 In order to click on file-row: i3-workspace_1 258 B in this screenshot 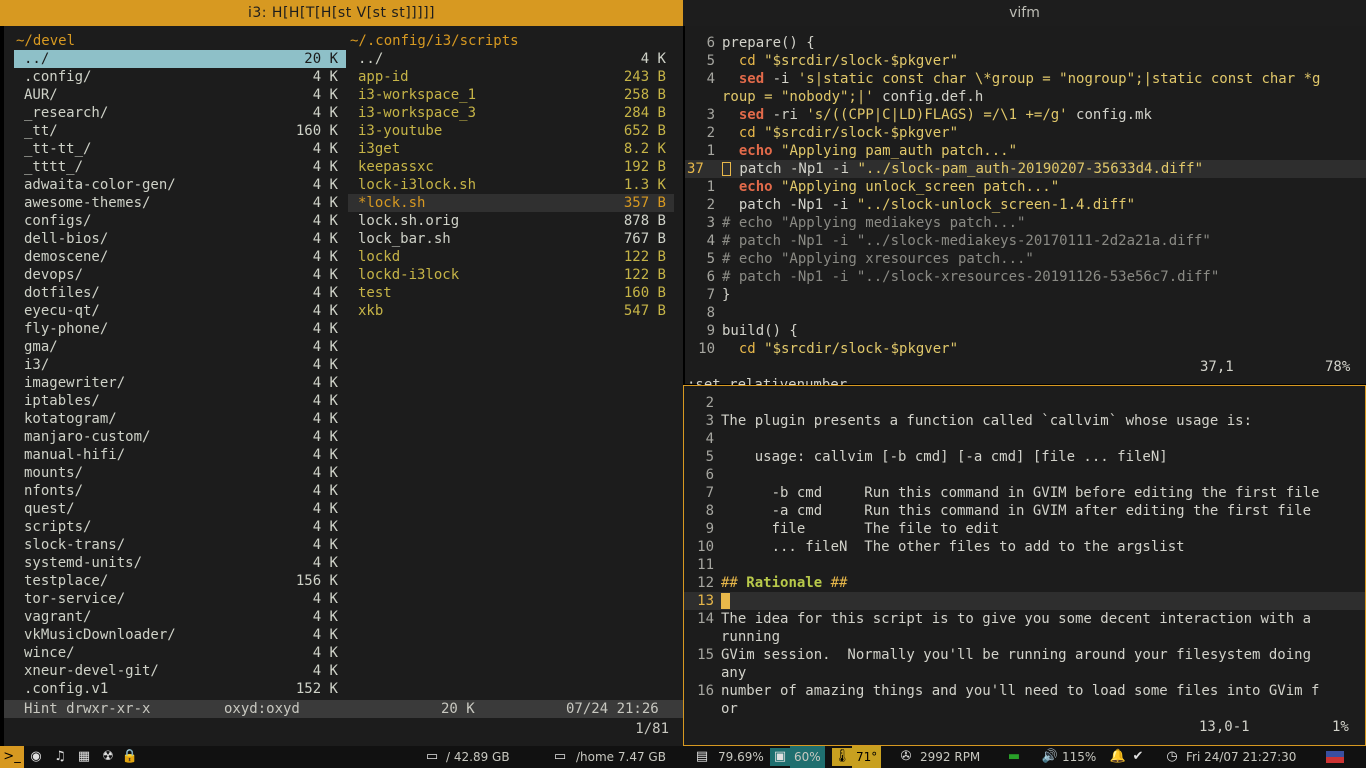, I will do `click(511, 95)`.